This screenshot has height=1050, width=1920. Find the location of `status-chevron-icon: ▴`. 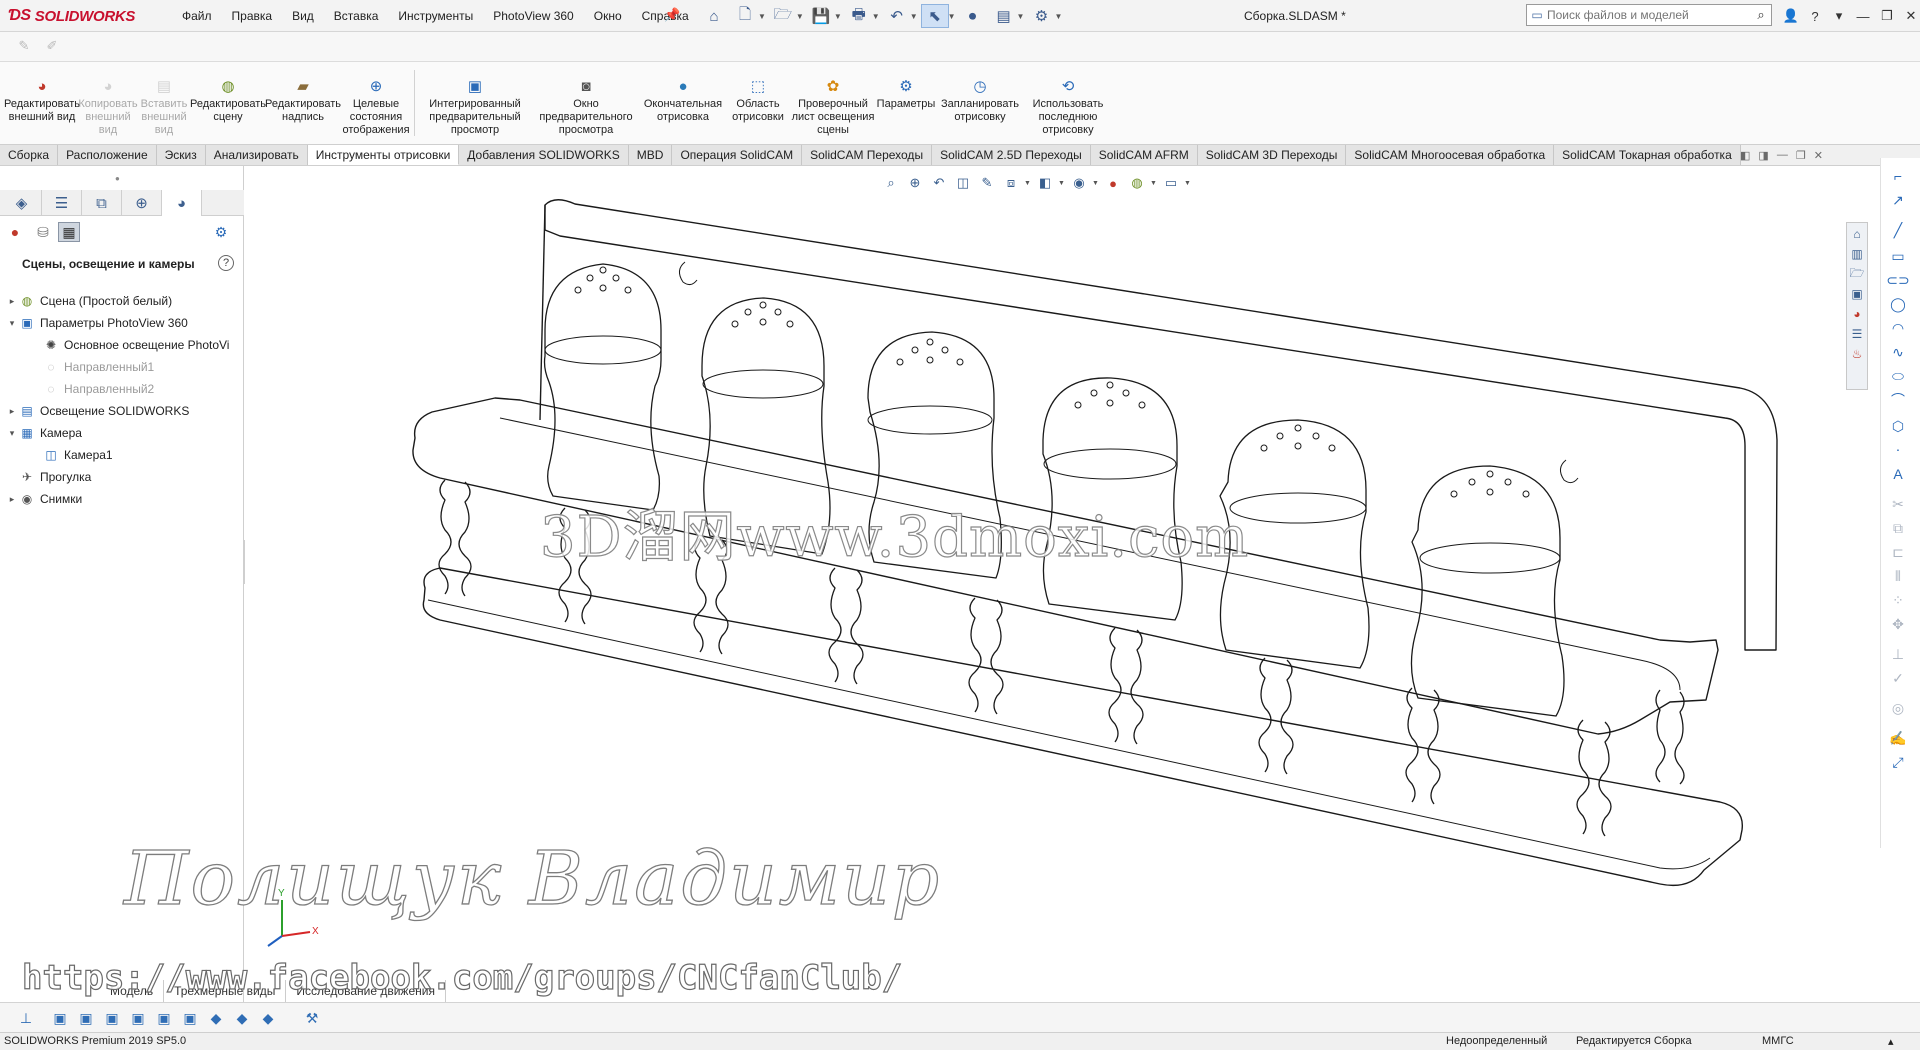

status-chevron-icon: ▴ is located at coordinates (1891, 1041).